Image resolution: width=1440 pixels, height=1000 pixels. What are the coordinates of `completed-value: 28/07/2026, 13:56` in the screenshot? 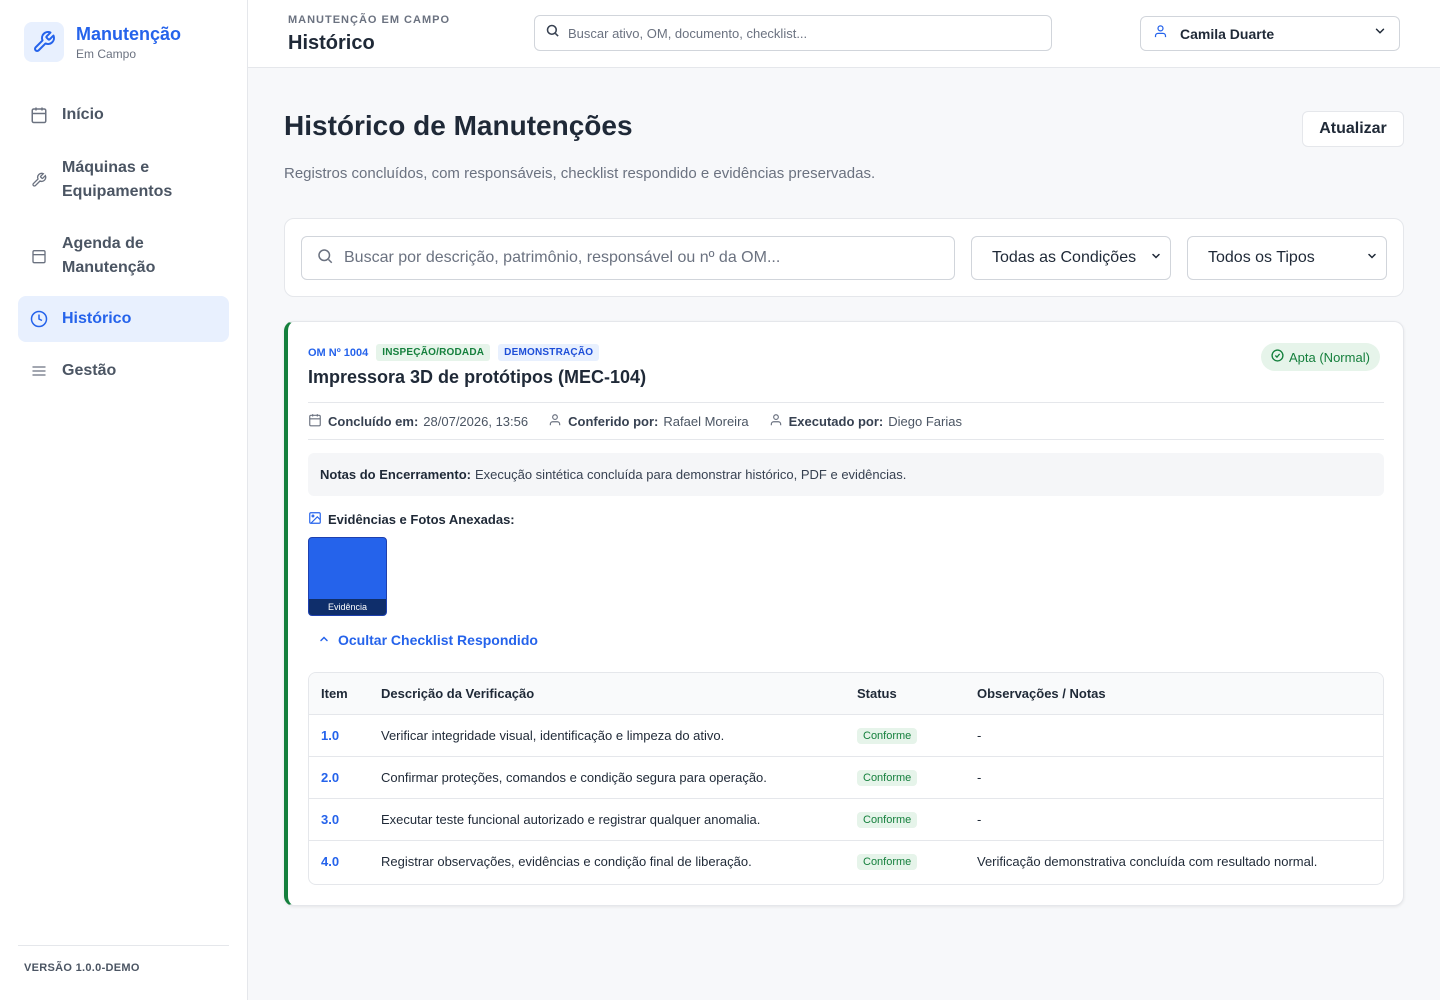 It's located at (476, 421).